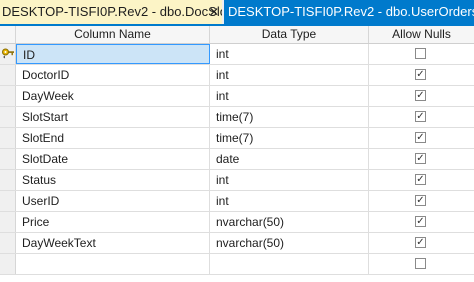  I want to click on data-type-header: Data Type, so click(289, 34).